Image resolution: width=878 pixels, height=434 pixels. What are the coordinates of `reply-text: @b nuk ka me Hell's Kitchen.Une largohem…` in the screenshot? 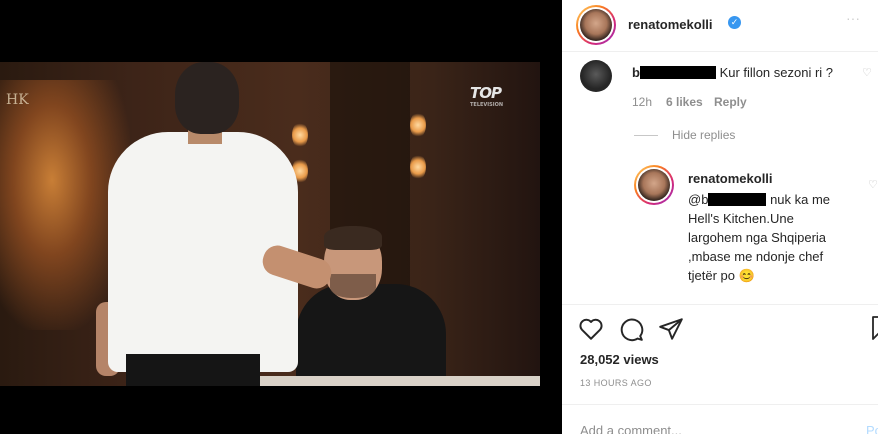 It's located at (768, 237).